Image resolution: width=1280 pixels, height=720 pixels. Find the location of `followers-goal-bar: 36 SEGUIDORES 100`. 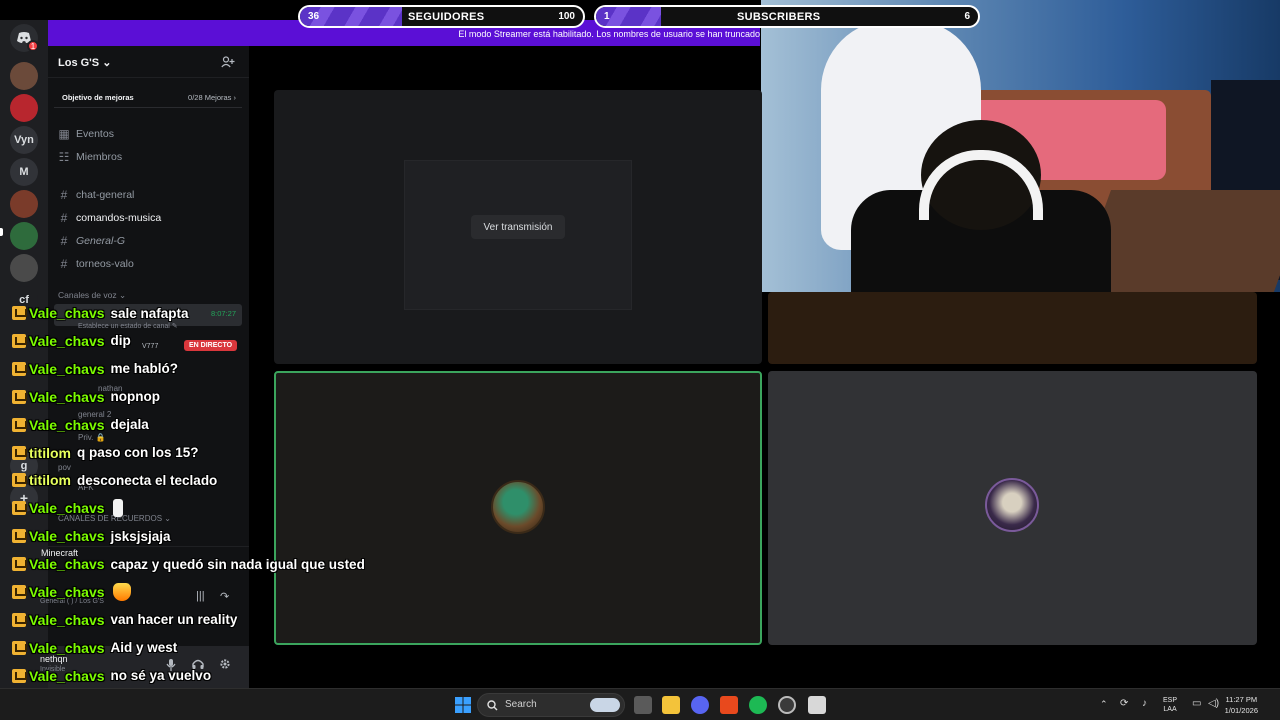

followers-goal-bar: 36 SEGUIDORES 100 is located at coordinates (441, 16).